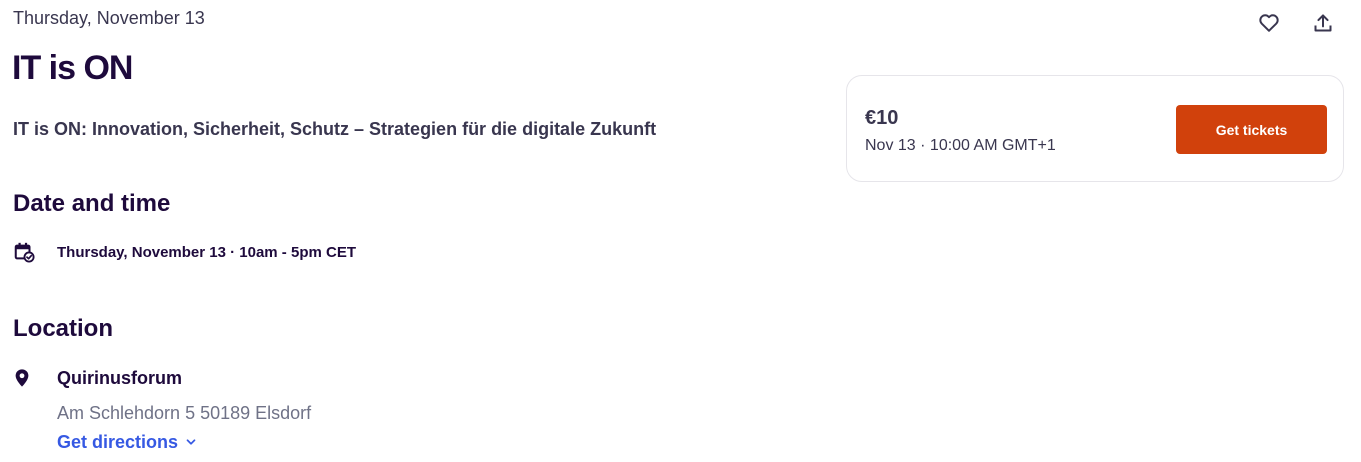 The width and height of the screenshot is (1361, 462). I want to click on get-tickets-button: Get tickets, so click(1251, 129).